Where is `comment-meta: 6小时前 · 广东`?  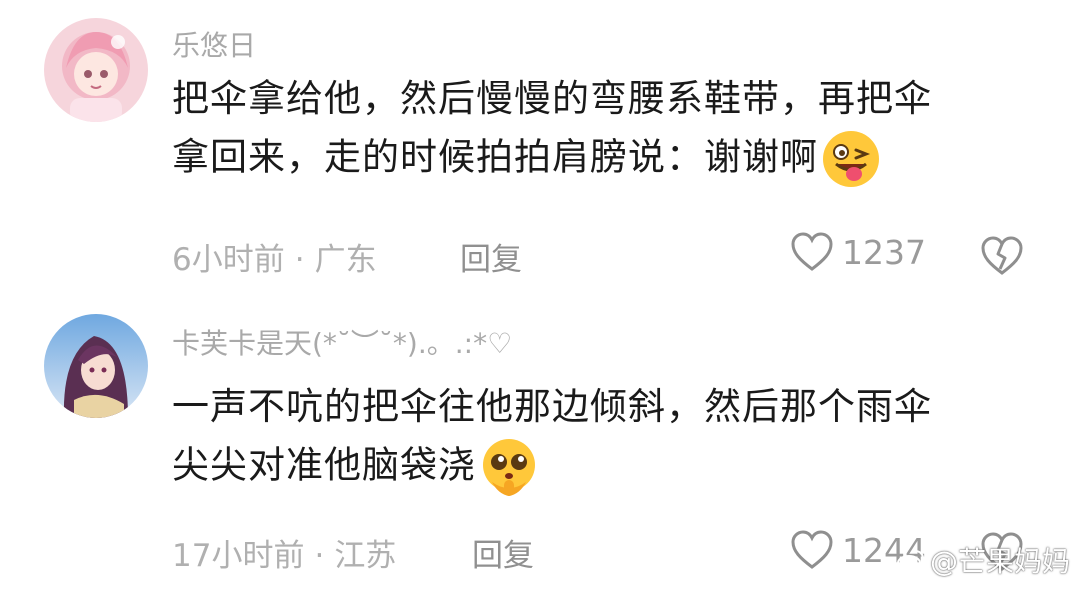
comment-meta: 6小时前 · 广东 is located at coordinates (274, 256).